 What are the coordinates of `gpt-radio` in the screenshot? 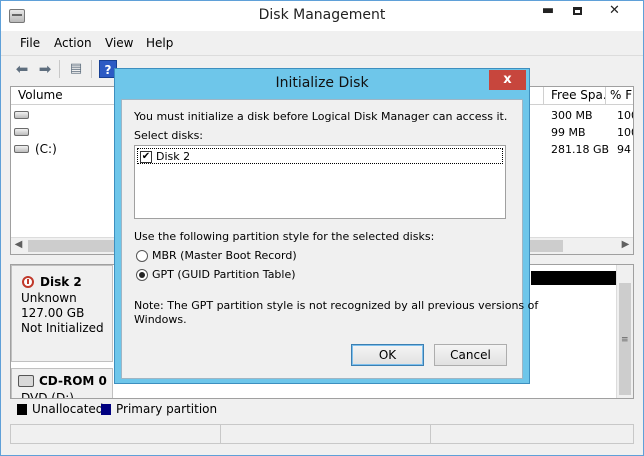 It's located at (142, 275).